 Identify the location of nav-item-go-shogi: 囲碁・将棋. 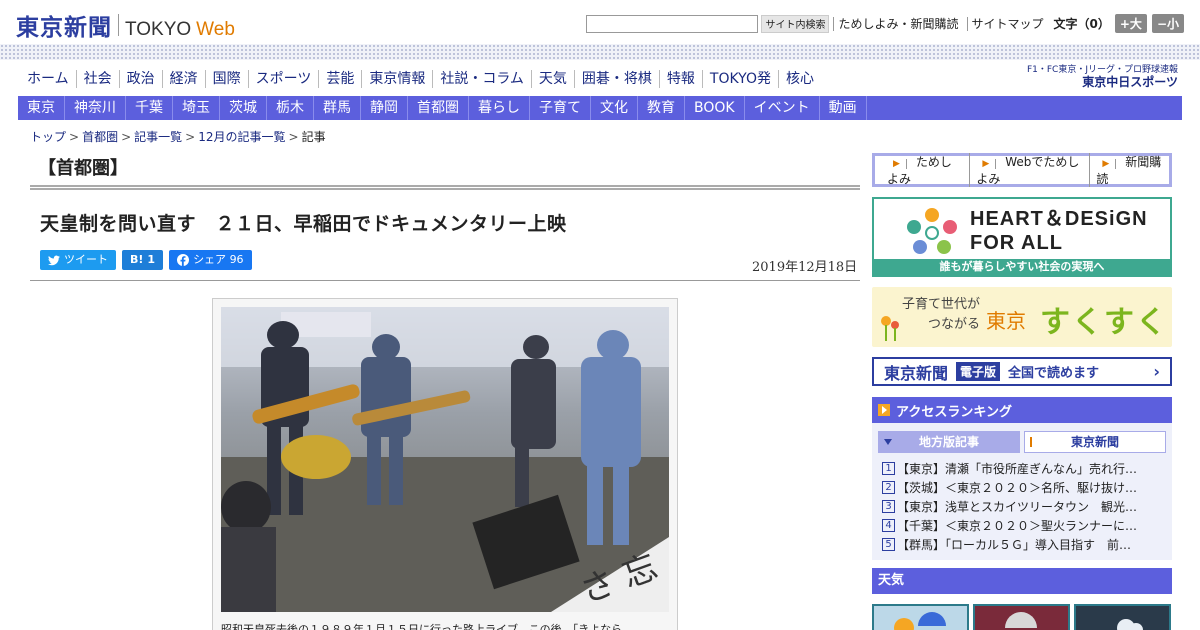
(617, 79).